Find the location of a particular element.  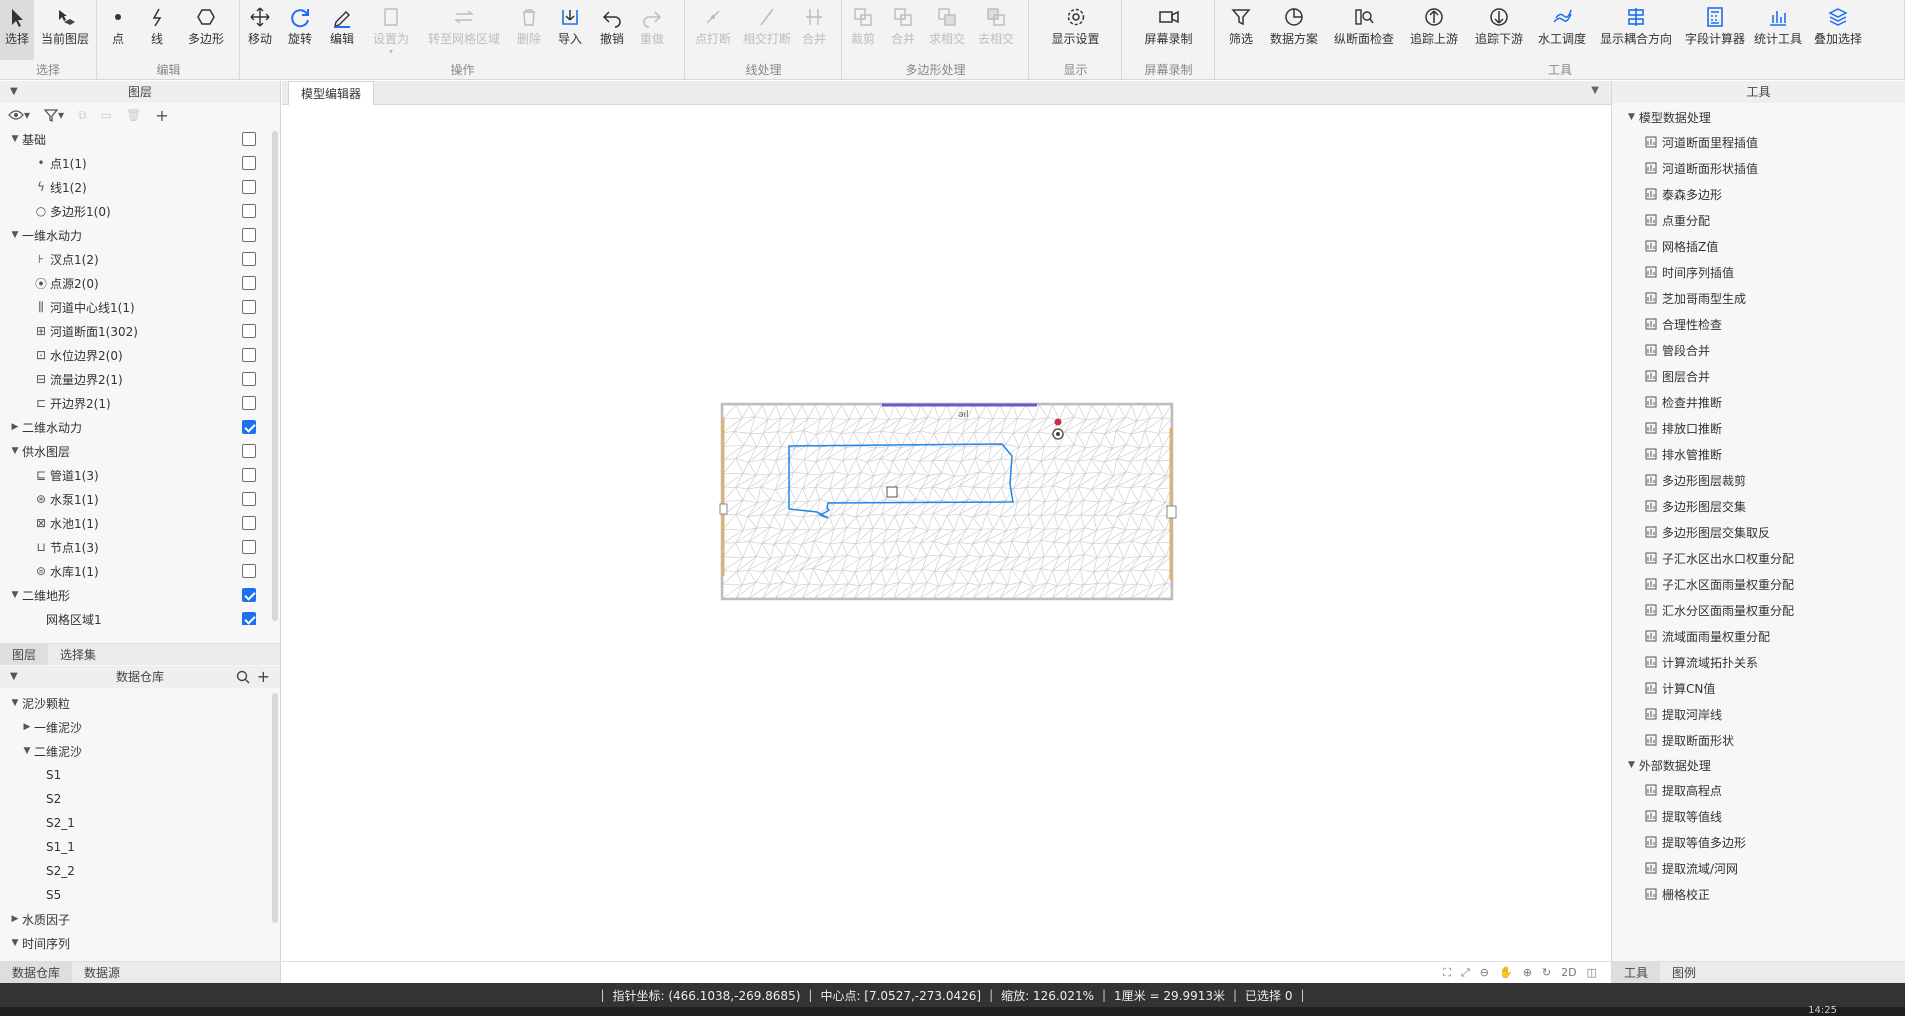

rotate-button: 旋转 is located at coordinates (300, 30).